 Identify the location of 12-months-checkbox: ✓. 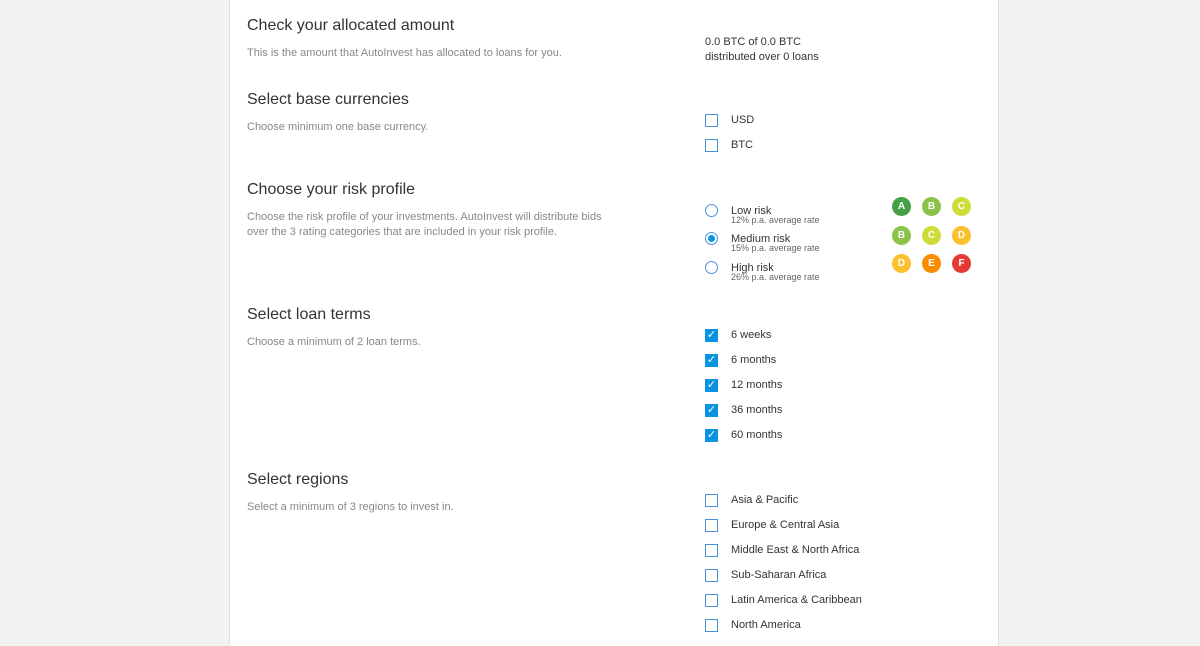
(711, 385).